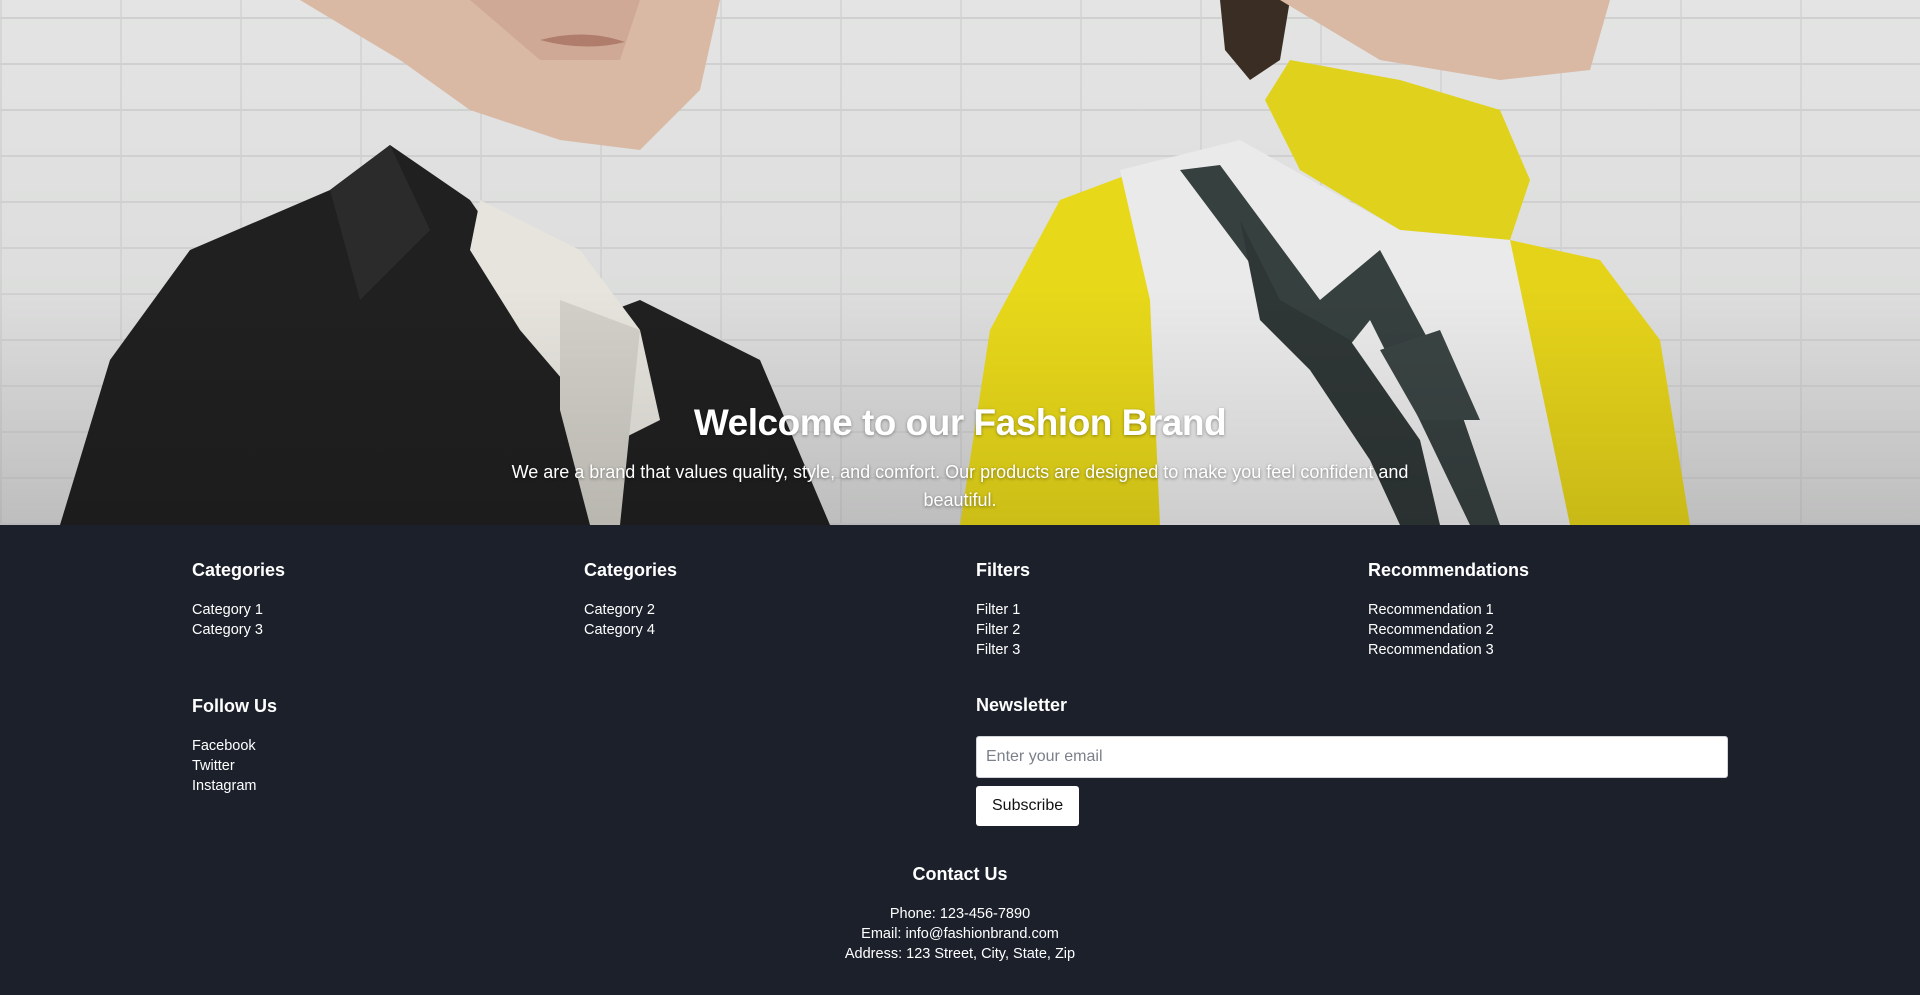  Describe the element at coordinates (960, 874) in the screenshot. I see `contact-heading: Contact Us` at that location.